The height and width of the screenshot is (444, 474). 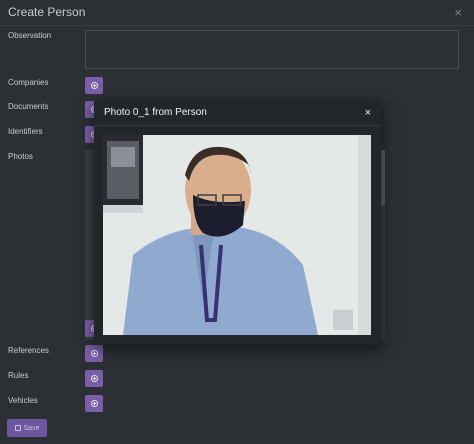 What do you see at coordinates (237, 13) in the screenshot?
I see `modal-header: Create Person ×` at bounding box center [237, 13].